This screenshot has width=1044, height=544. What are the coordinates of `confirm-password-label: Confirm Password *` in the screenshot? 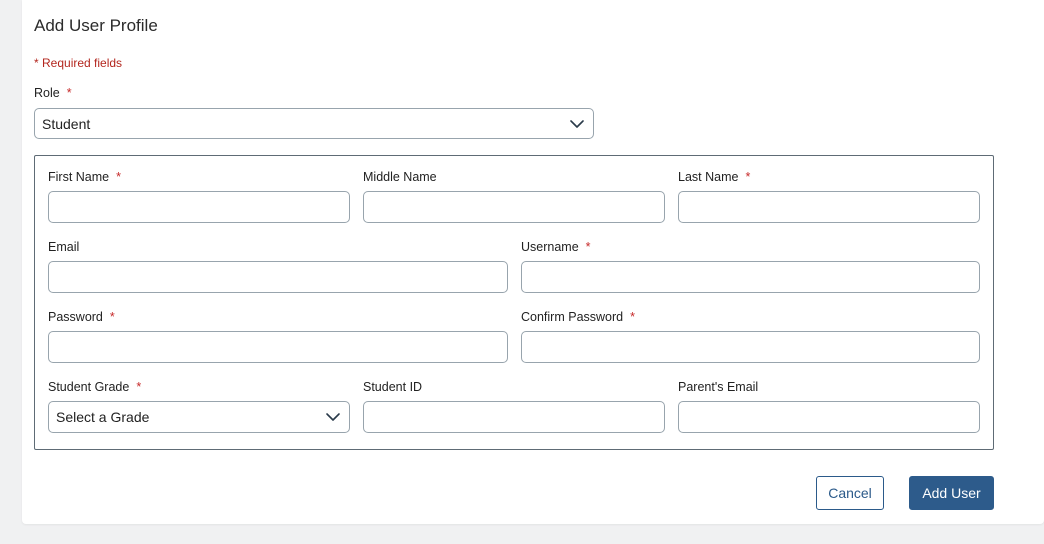 It's located at (578, 317).